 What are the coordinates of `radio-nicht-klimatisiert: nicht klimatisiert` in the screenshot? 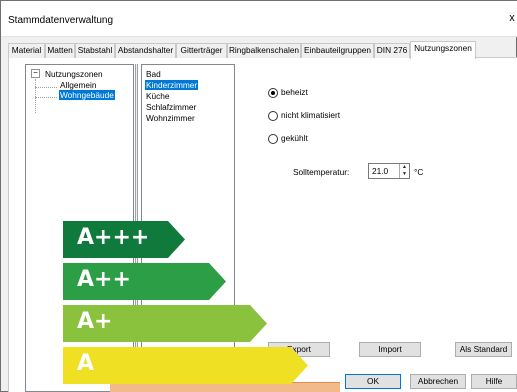 It's located at (328, 116).